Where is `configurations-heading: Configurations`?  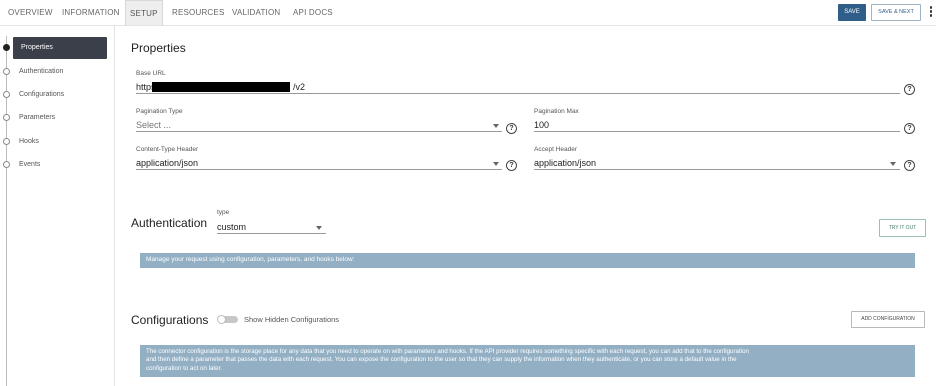 configurations-heading: Configurations is located at coordinates (170, 320).